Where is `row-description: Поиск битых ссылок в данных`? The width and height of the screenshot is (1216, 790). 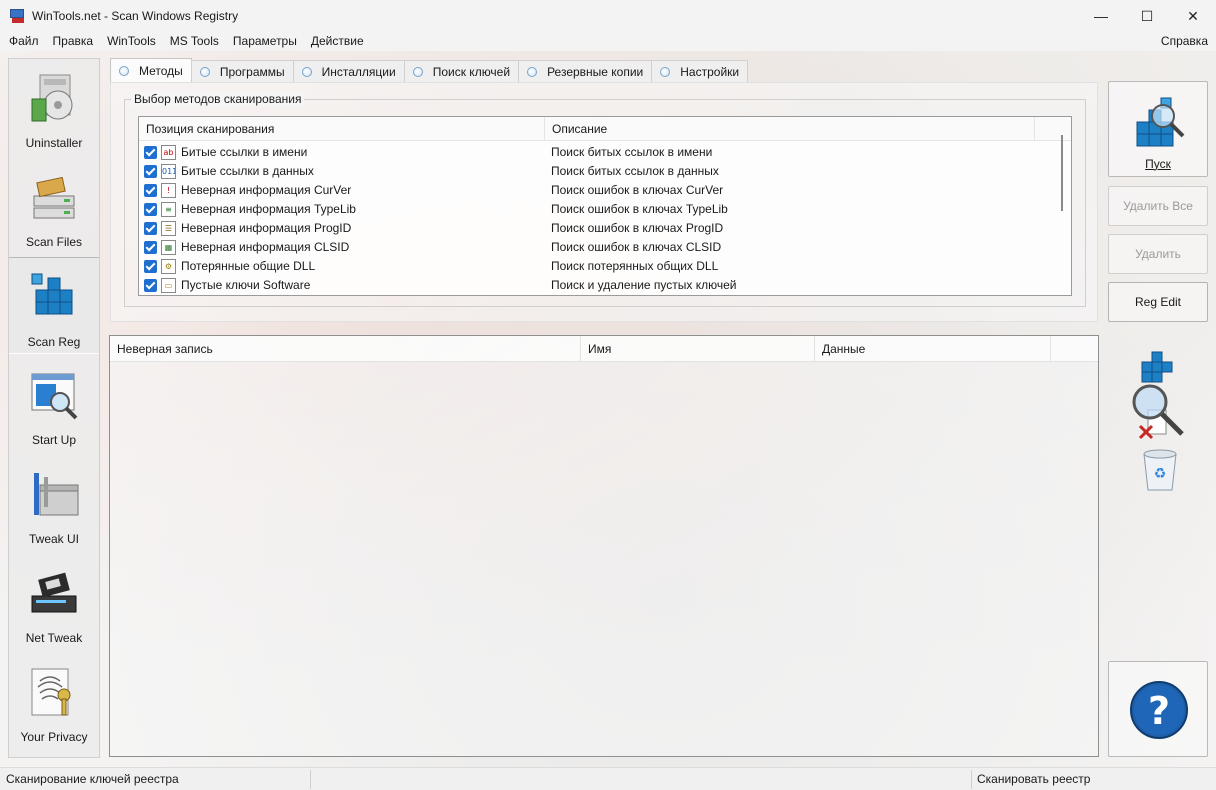
row-description: Поиск битых ссылок в данных is located at coordinates (635, 171).